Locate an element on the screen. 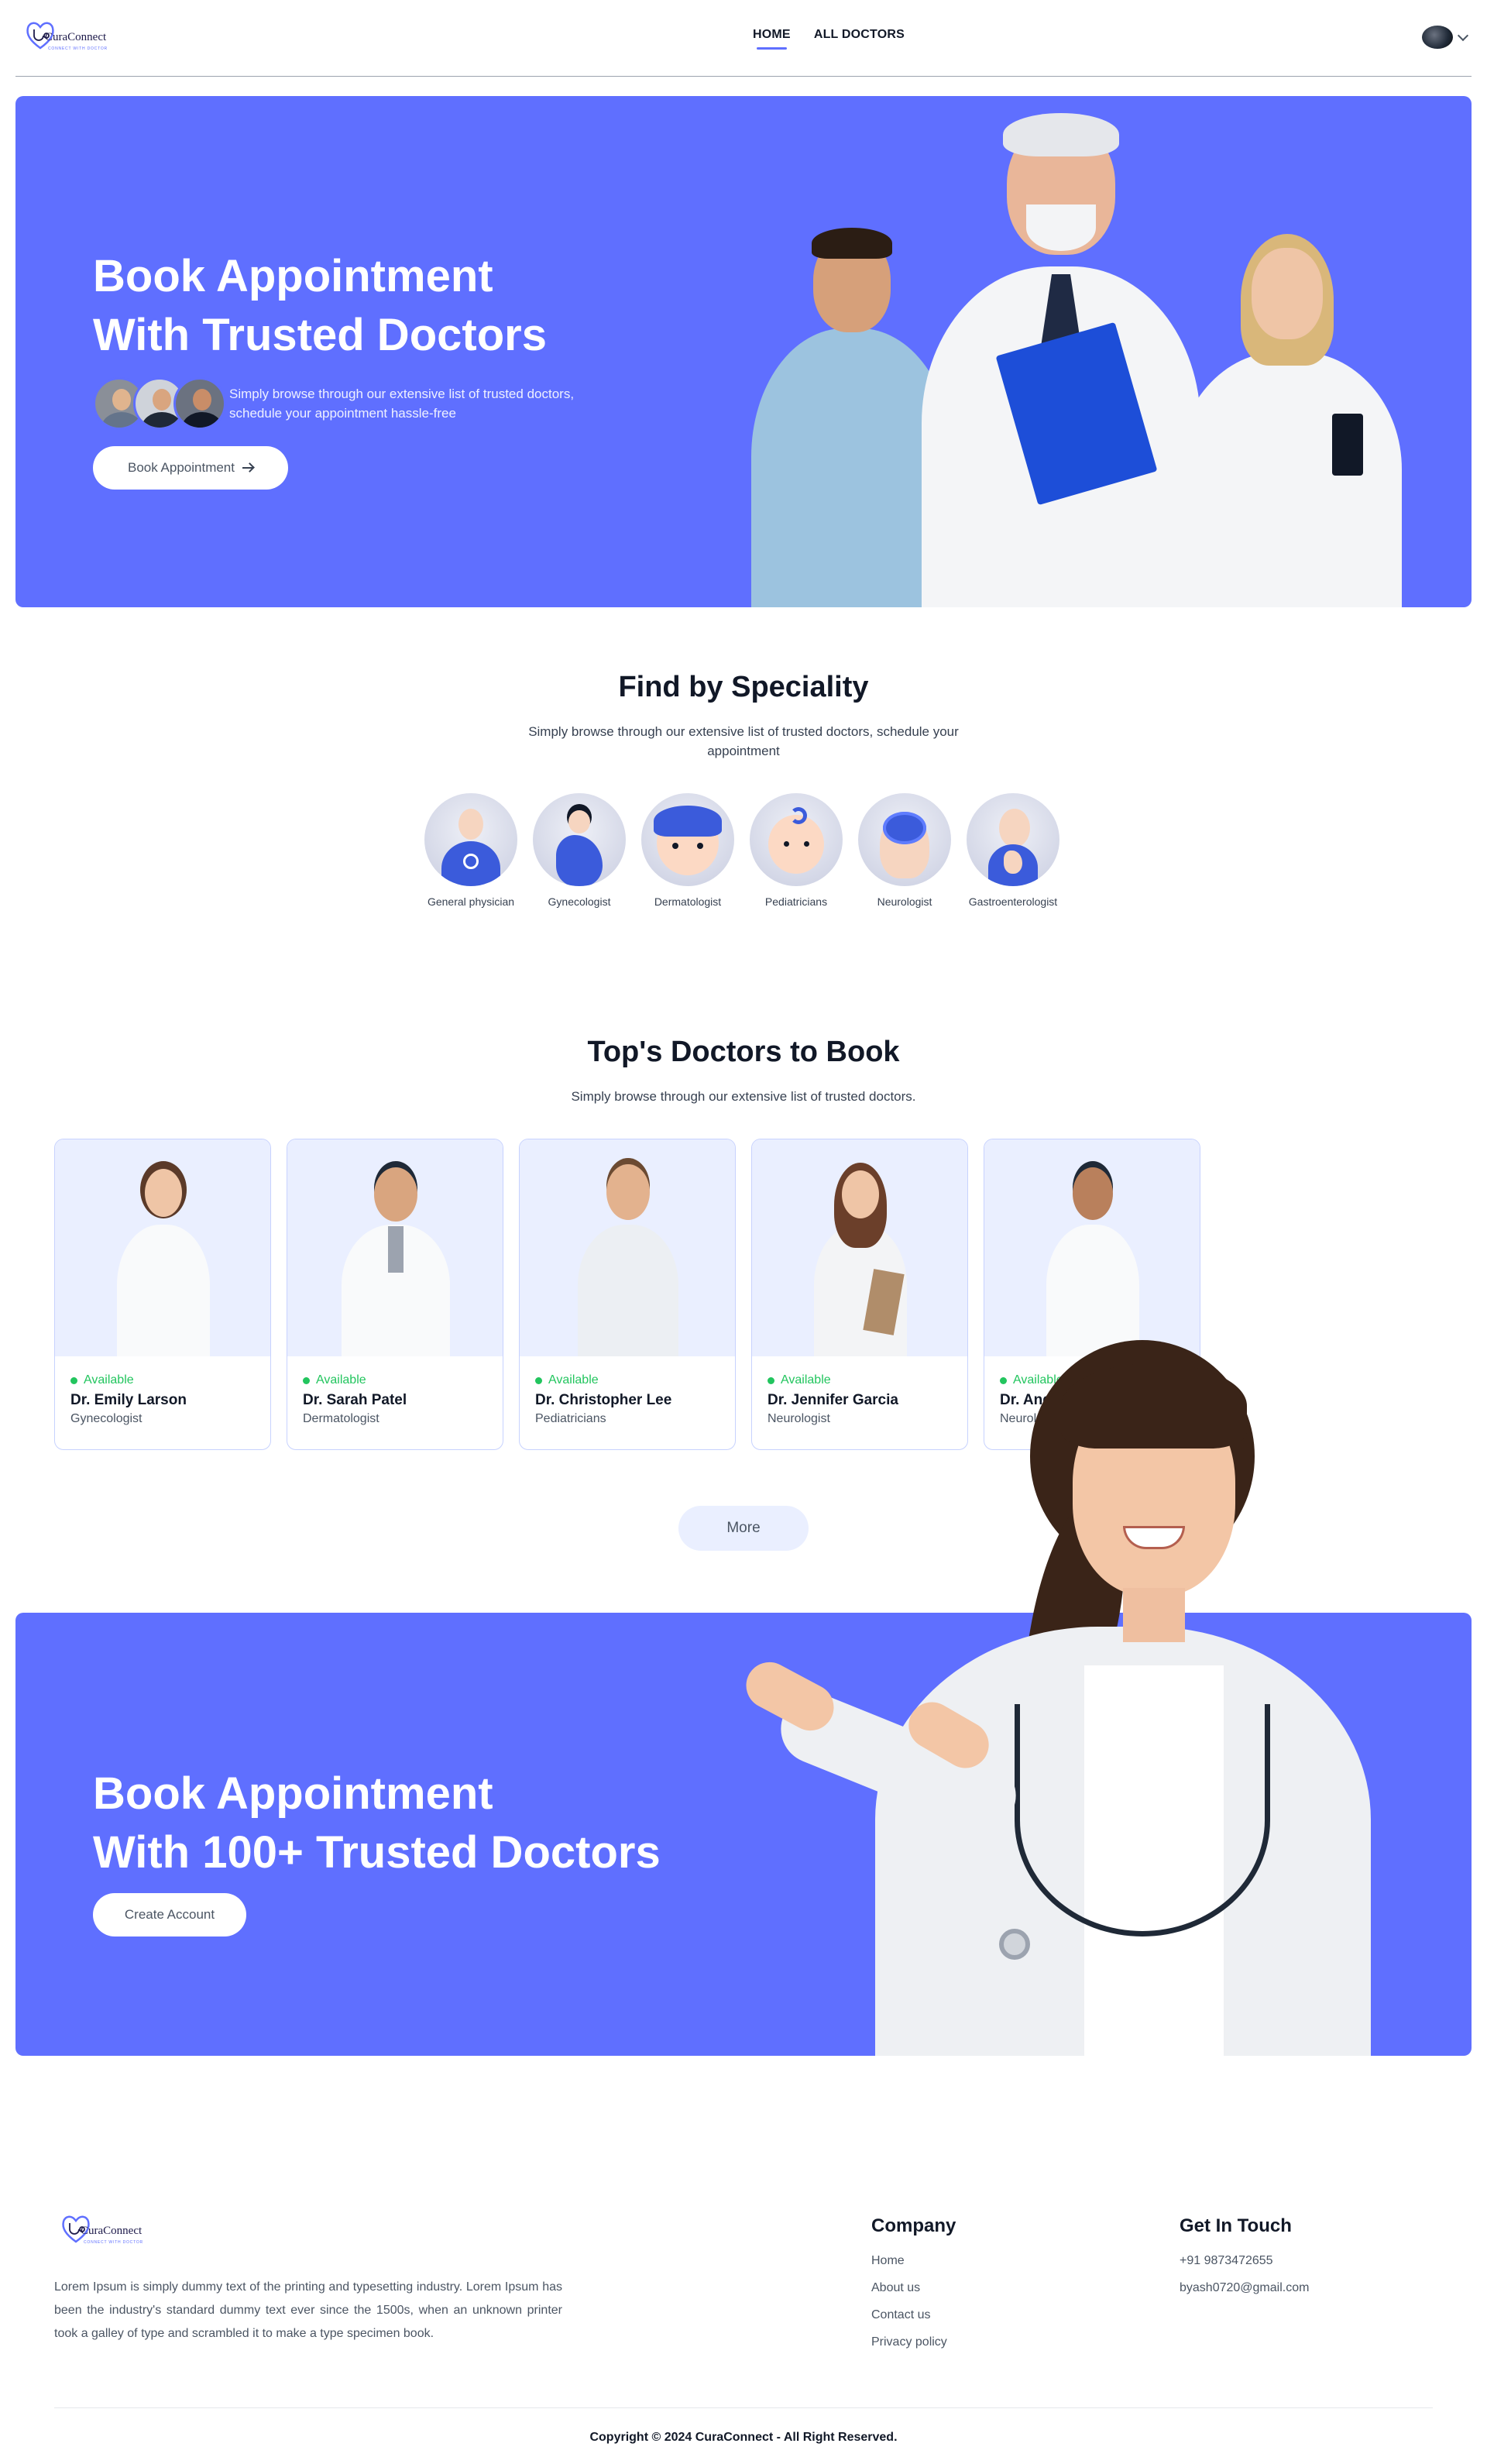  general-physician-icon is located at coordinates (471, 839).